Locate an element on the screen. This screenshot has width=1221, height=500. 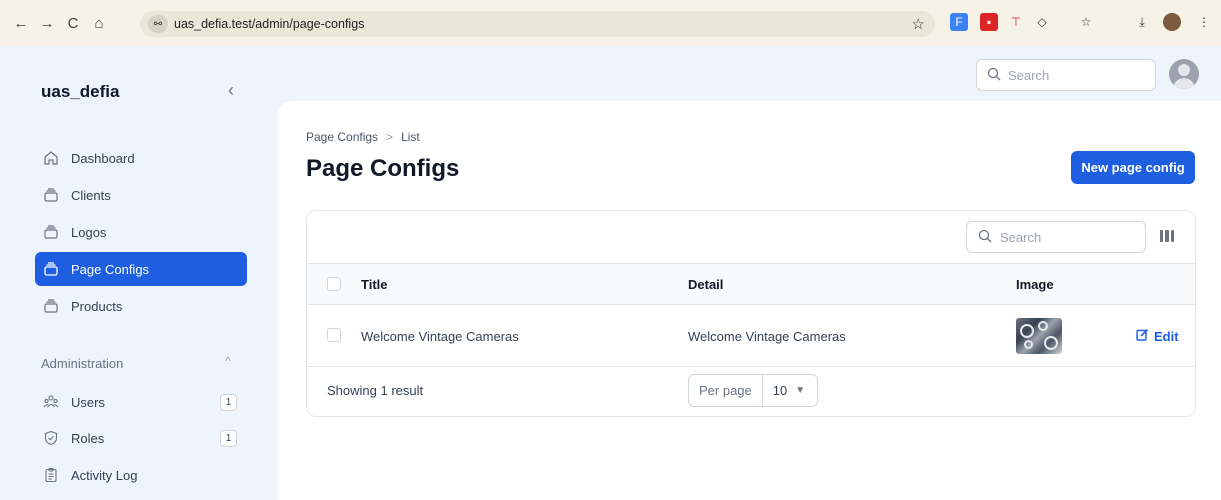
home-icon: ⌂ is located at coordinates (99, 23).